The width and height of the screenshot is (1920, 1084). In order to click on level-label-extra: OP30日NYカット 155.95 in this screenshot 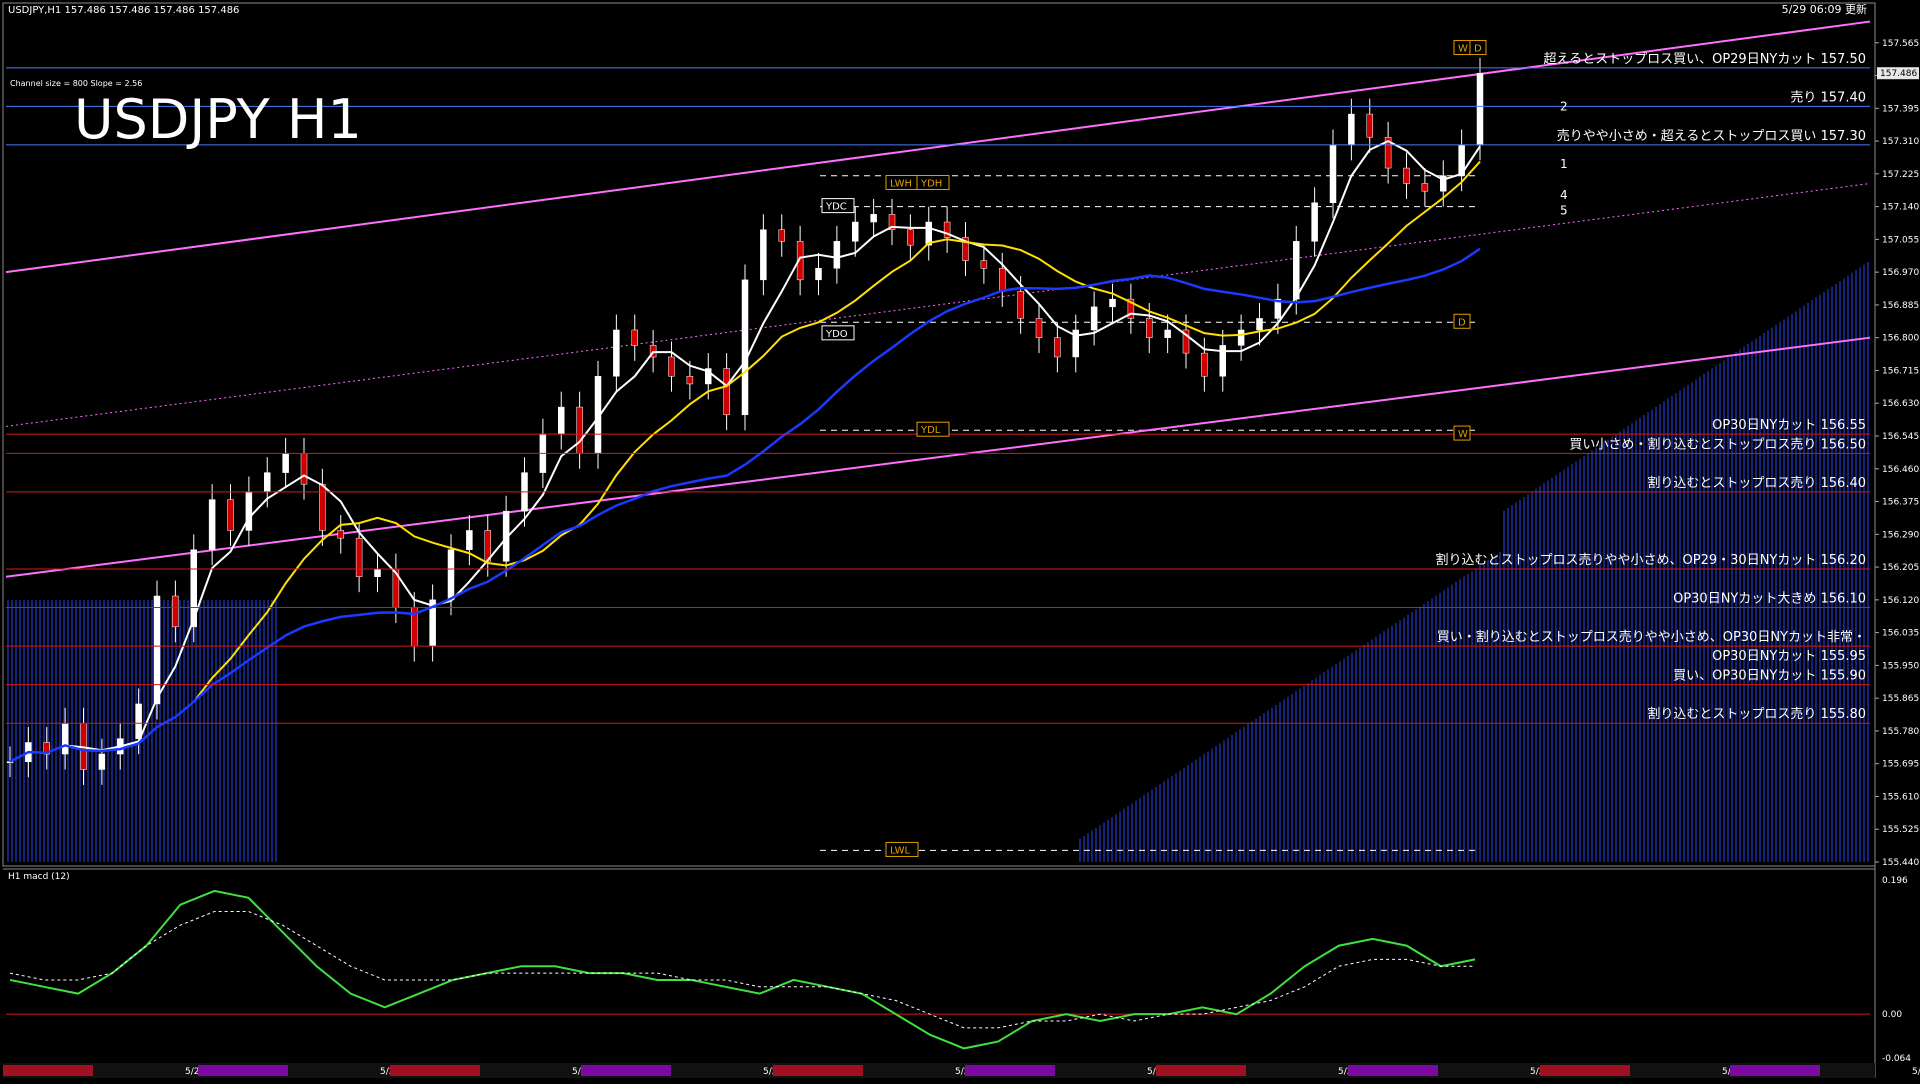, I will do `click(1789, 656)`.